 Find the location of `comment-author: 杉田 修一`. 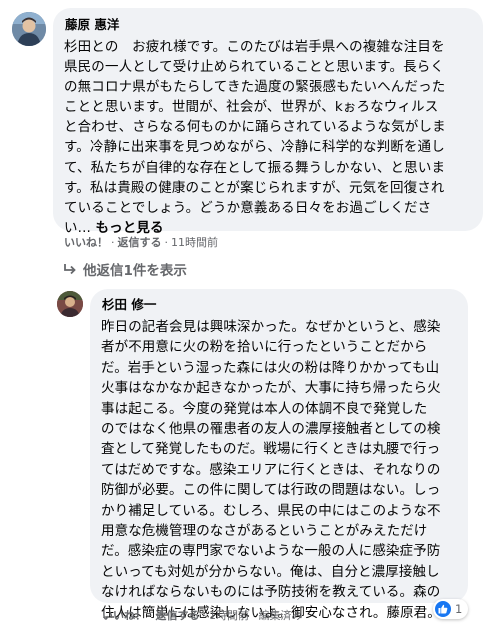

comment-author: 杉田 修一 is located at coordinates (280, 305).